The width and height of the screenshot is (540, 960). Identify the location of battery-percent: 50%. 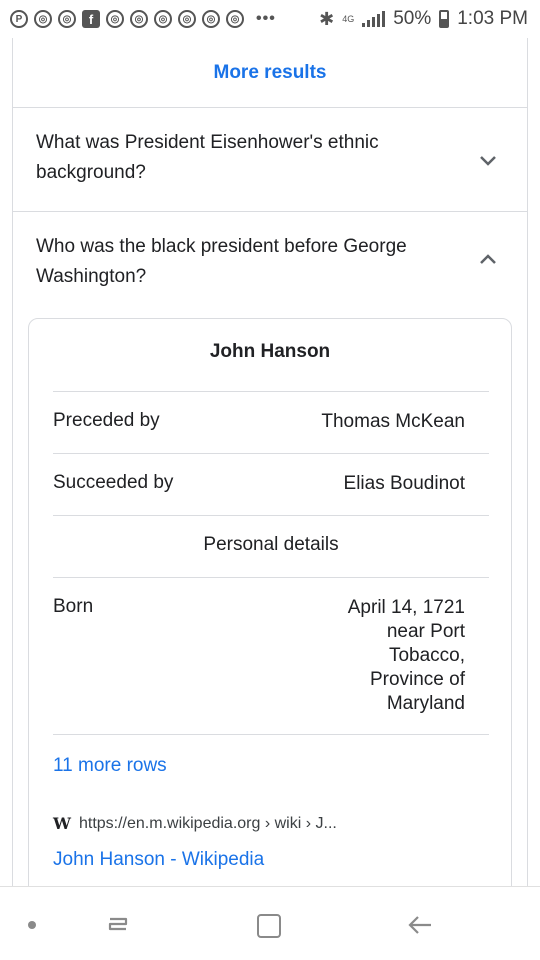
(412, 18).